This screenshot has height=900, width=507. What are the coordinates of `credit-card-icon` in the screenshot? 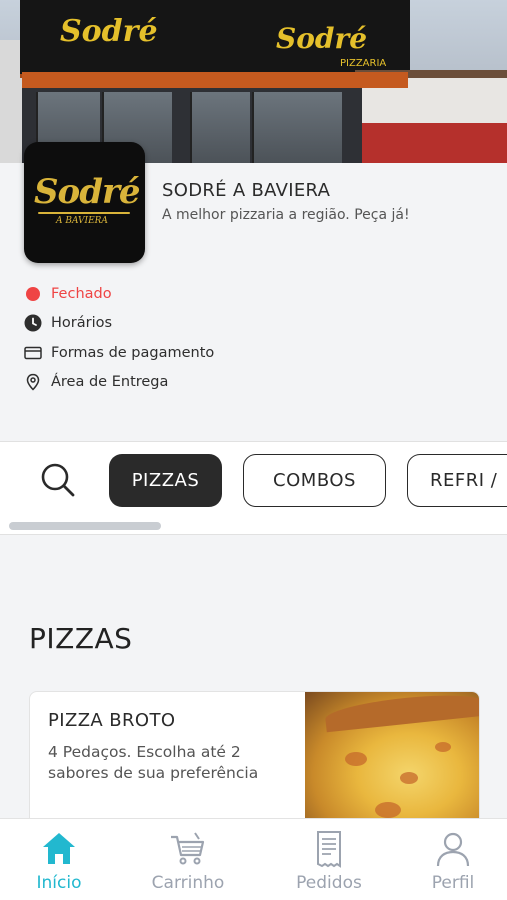 It's located at (33, 353).